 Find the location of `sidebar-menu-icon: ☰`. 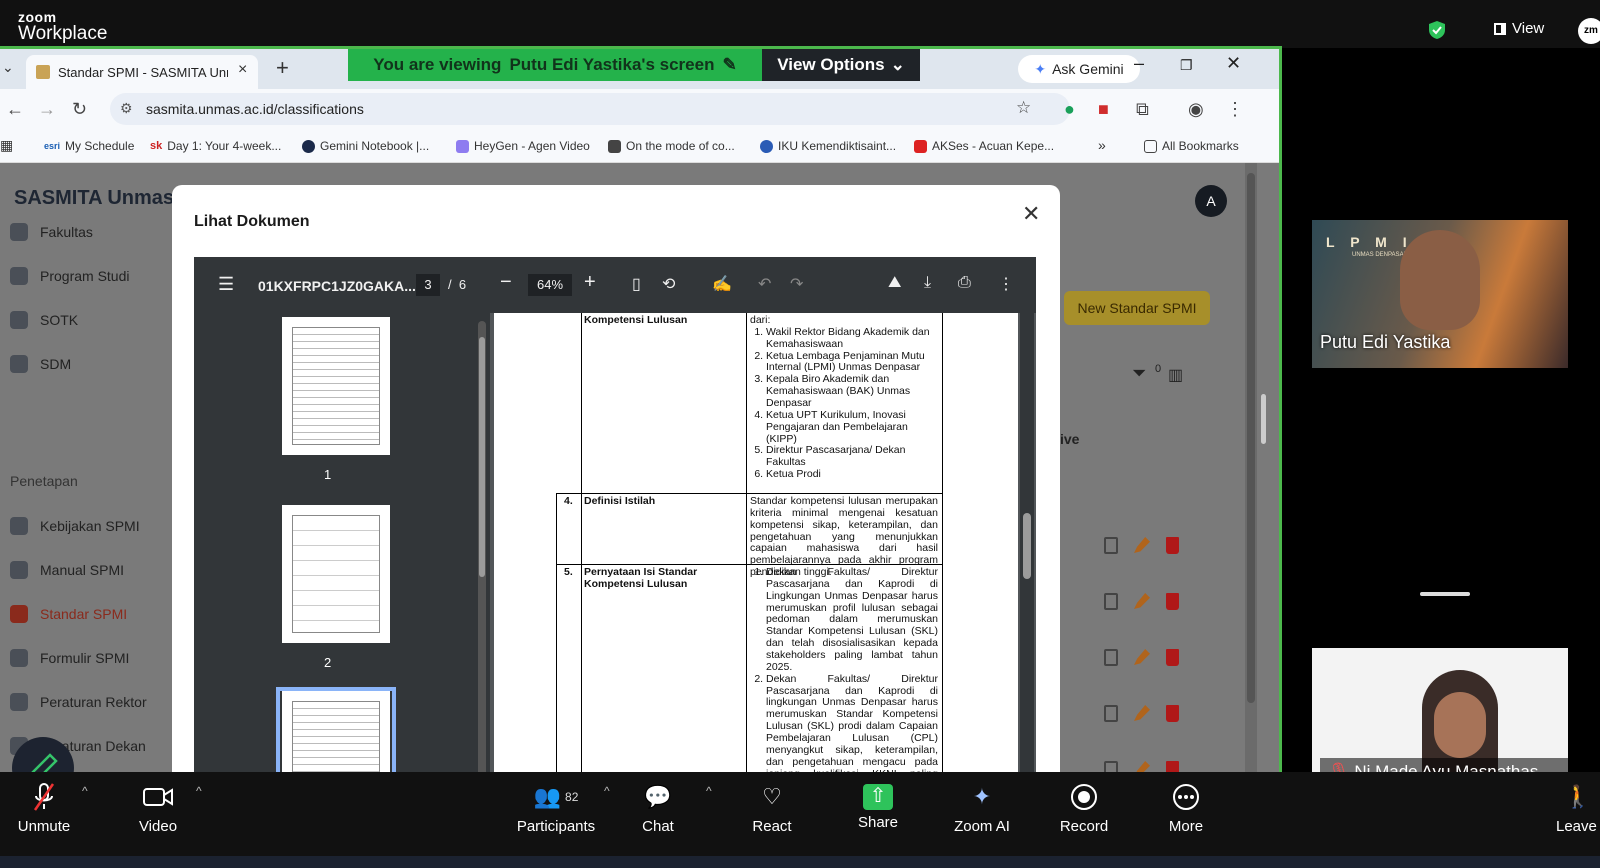

sidebar-menu-icon: ☰ is located at coordinates (226, 284).